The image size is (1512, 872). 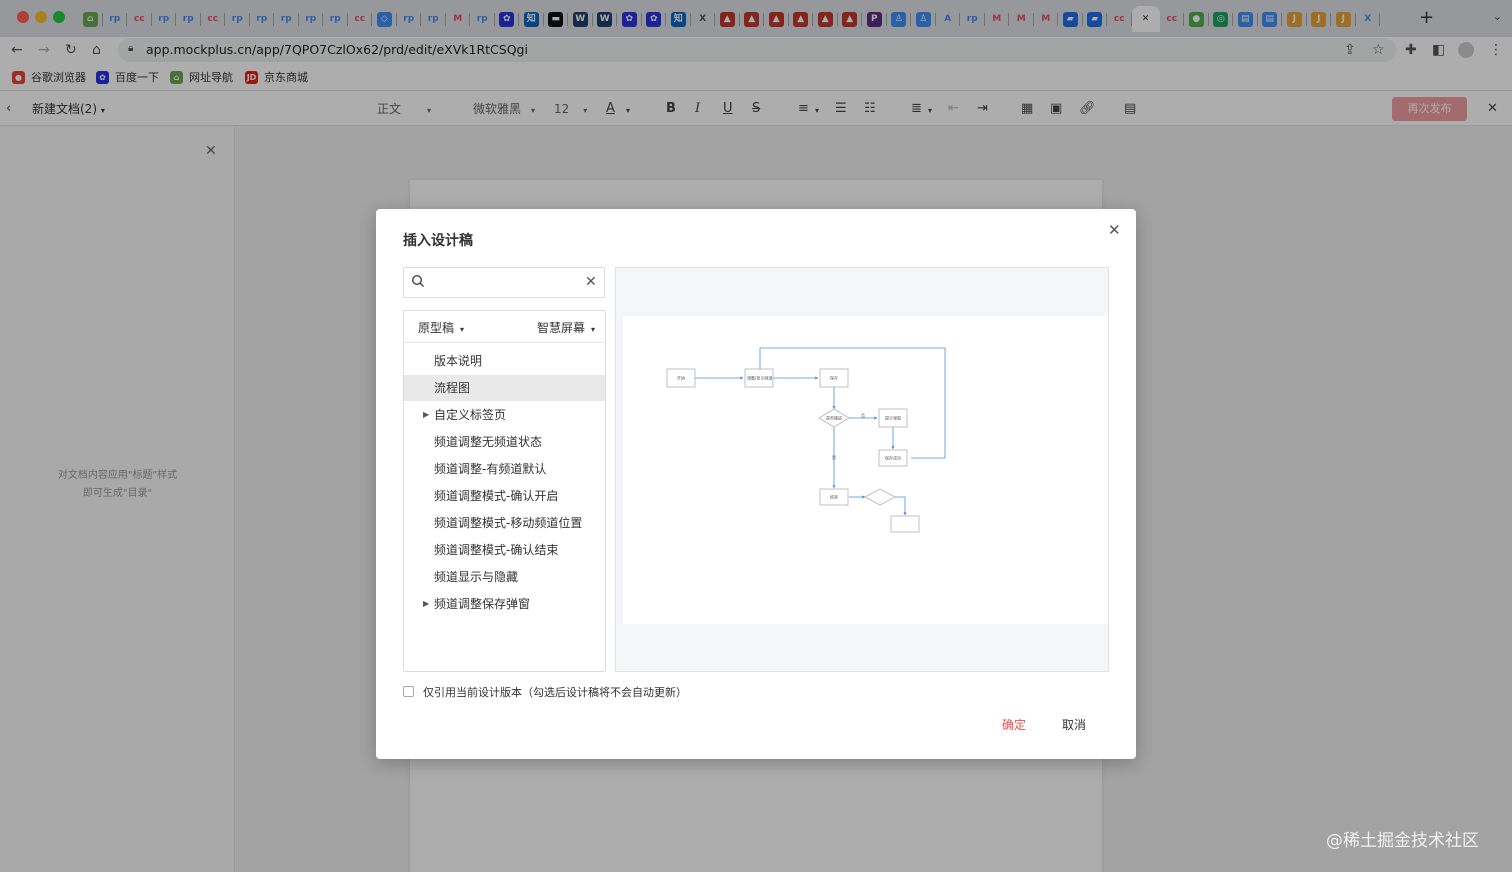 I want to click on cancel-button: 取消, so click(x=1074, y=724).